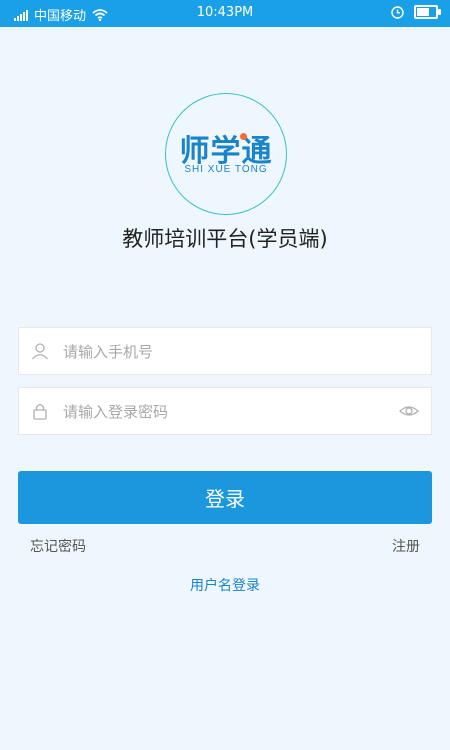  Describe the element at coordinates (226, 169) in the screenshot. I see `logo-english-text: SHI XUE TONG` at that location.